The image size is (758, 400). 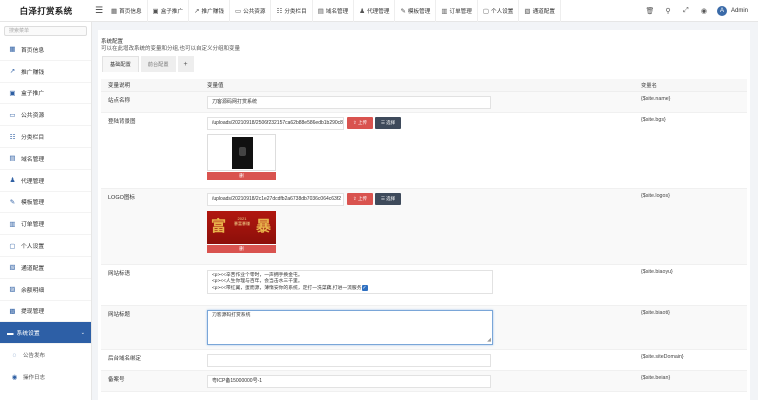 What do you see at coordinates (241, 249) in the screenshot?
I see `logo-delete-button: 删` at bounding box center [241, 249].